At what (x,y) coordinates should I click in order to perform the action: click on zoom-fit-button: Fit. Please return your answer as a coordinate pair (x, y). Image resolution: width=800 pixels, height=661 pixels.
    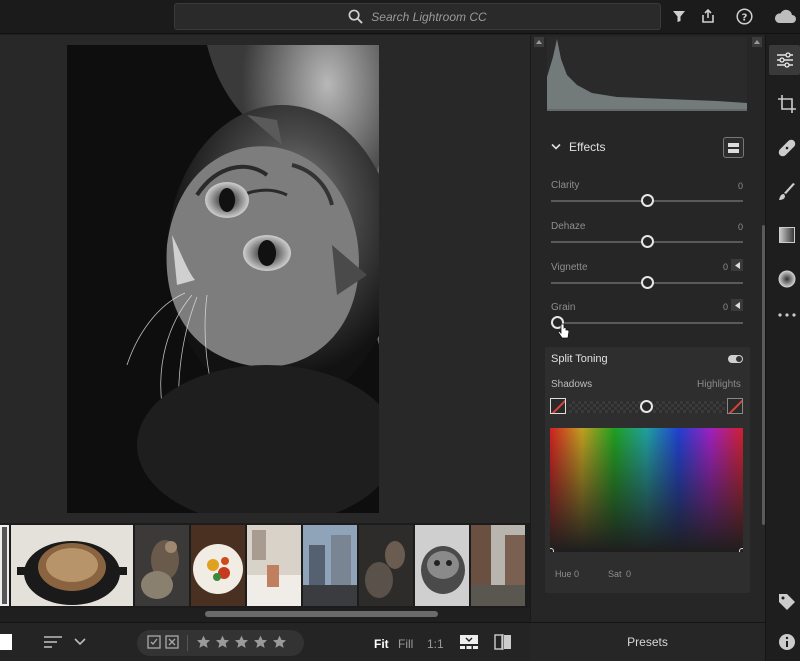
    Looking at the image, I should click on (381, 644).